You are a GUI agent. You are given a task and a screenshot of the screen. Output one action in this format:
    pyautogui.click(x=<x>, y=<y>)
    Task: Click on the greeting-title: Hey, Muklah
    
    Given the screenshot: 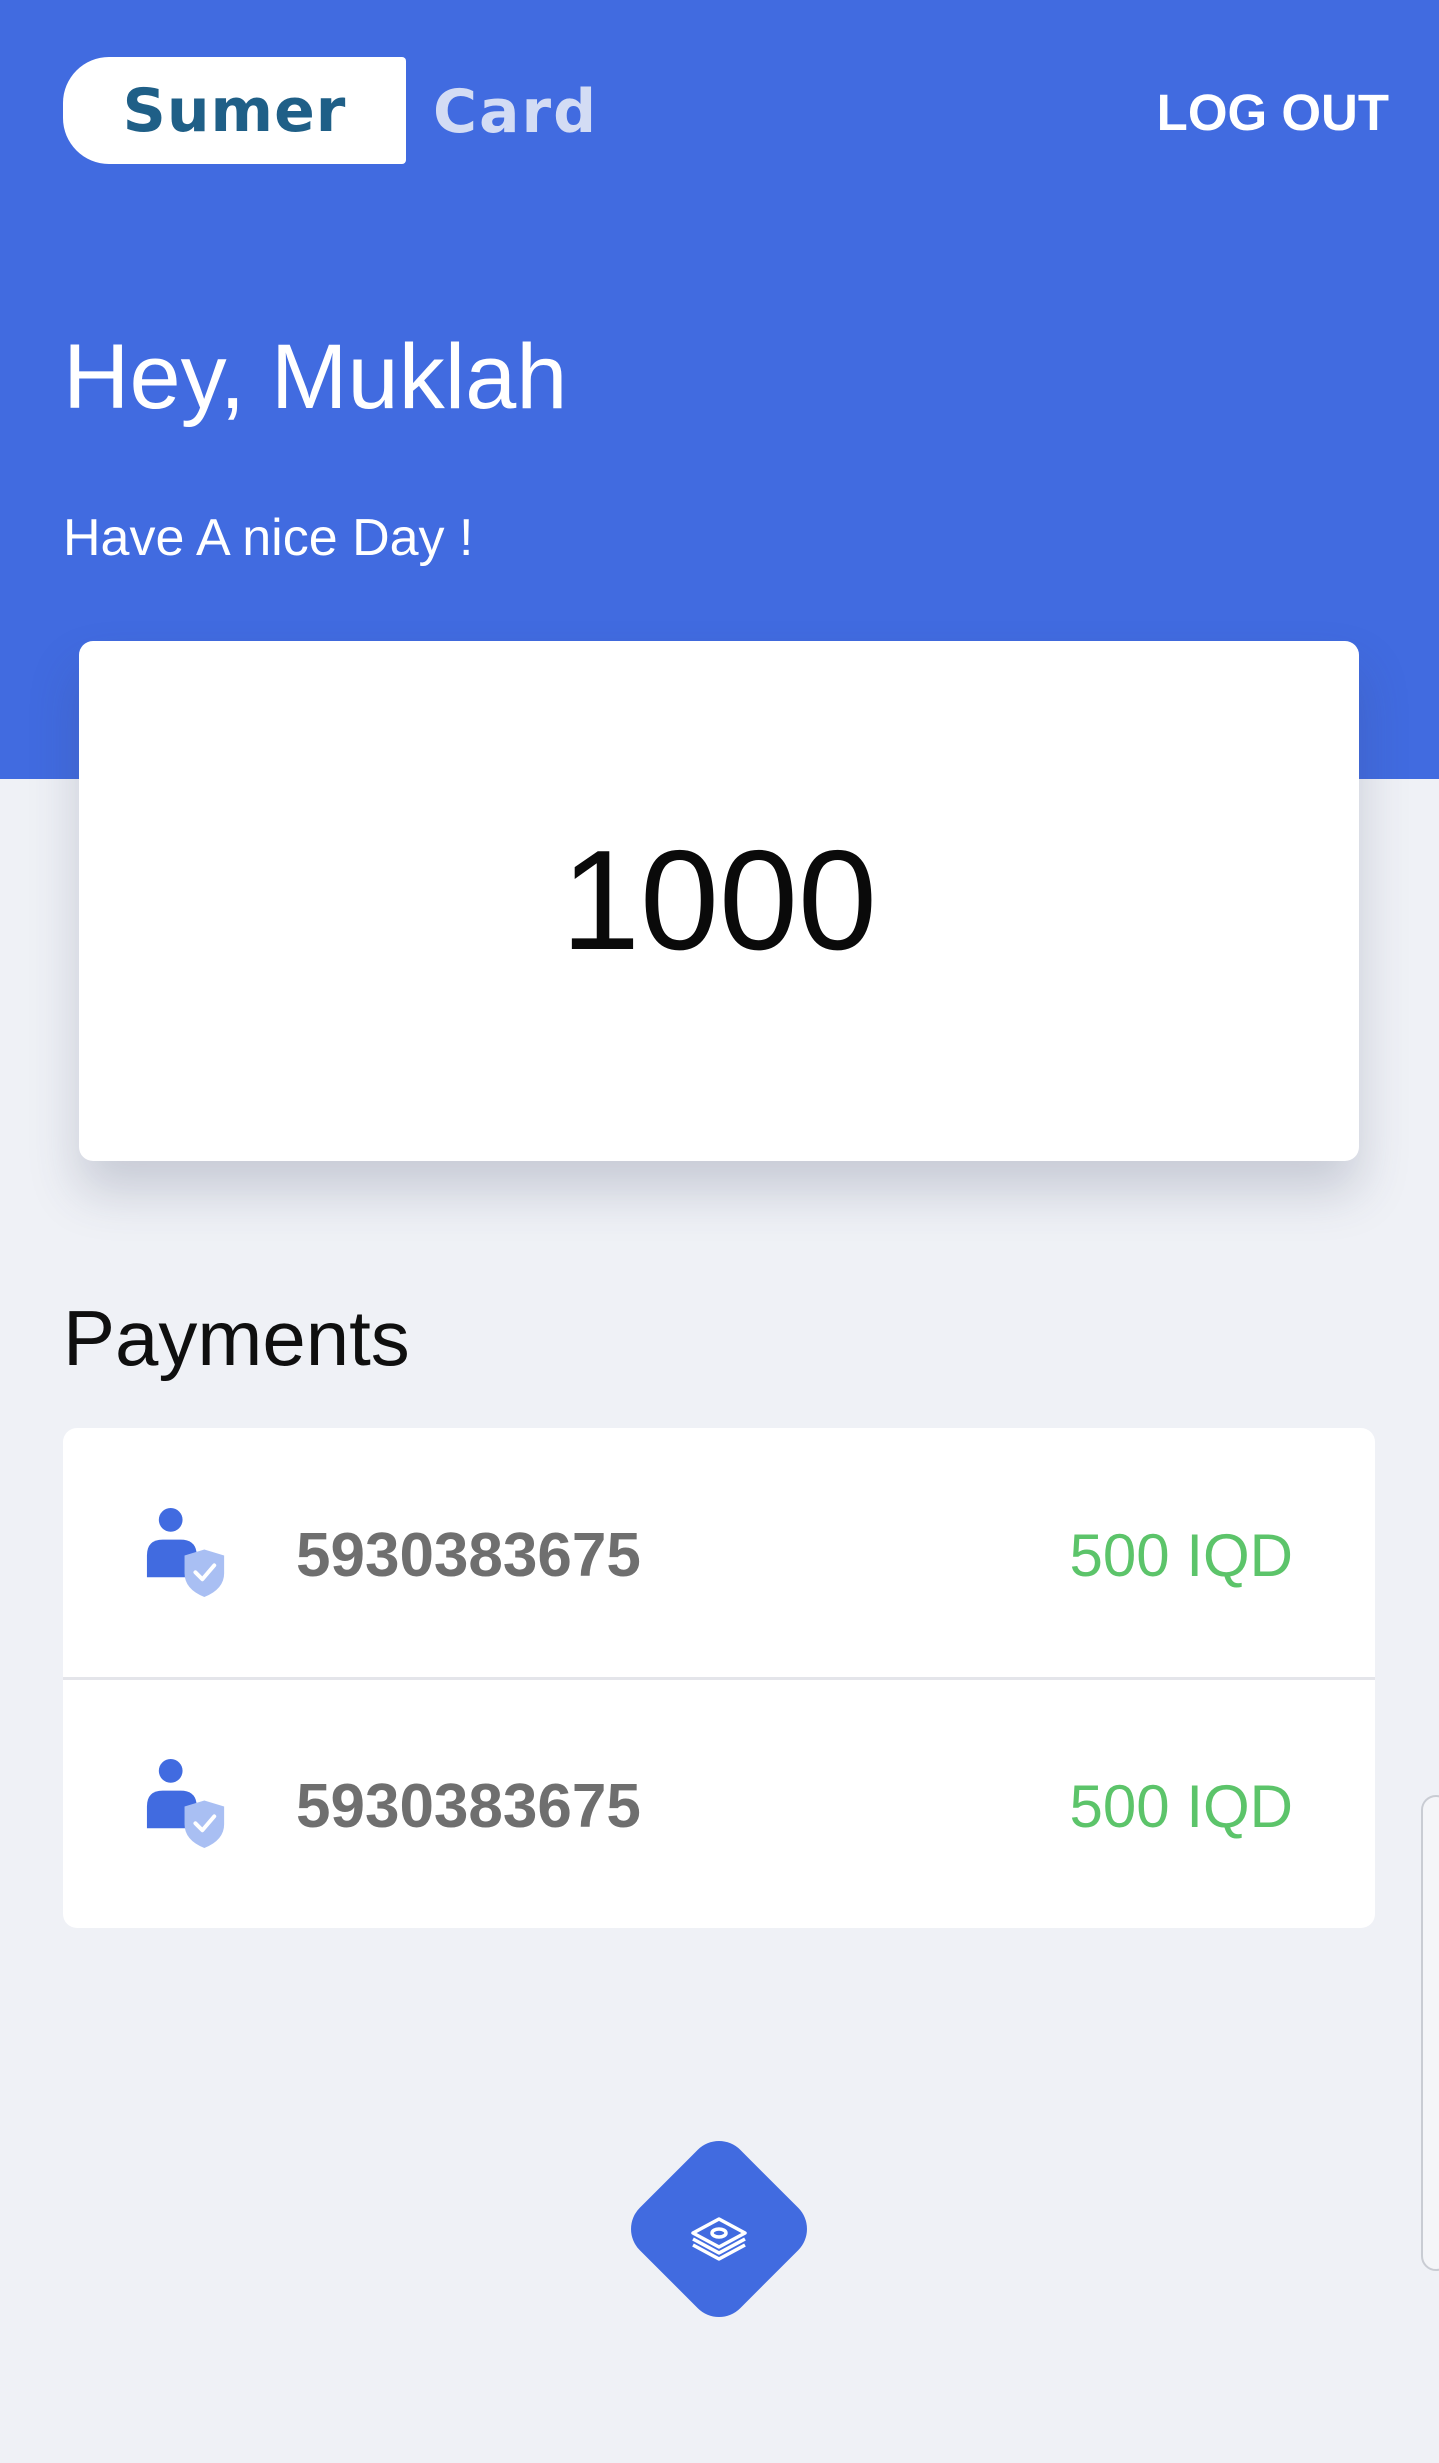 What is the action you would take?
    pyautogui.click(x=315, y=377)
    